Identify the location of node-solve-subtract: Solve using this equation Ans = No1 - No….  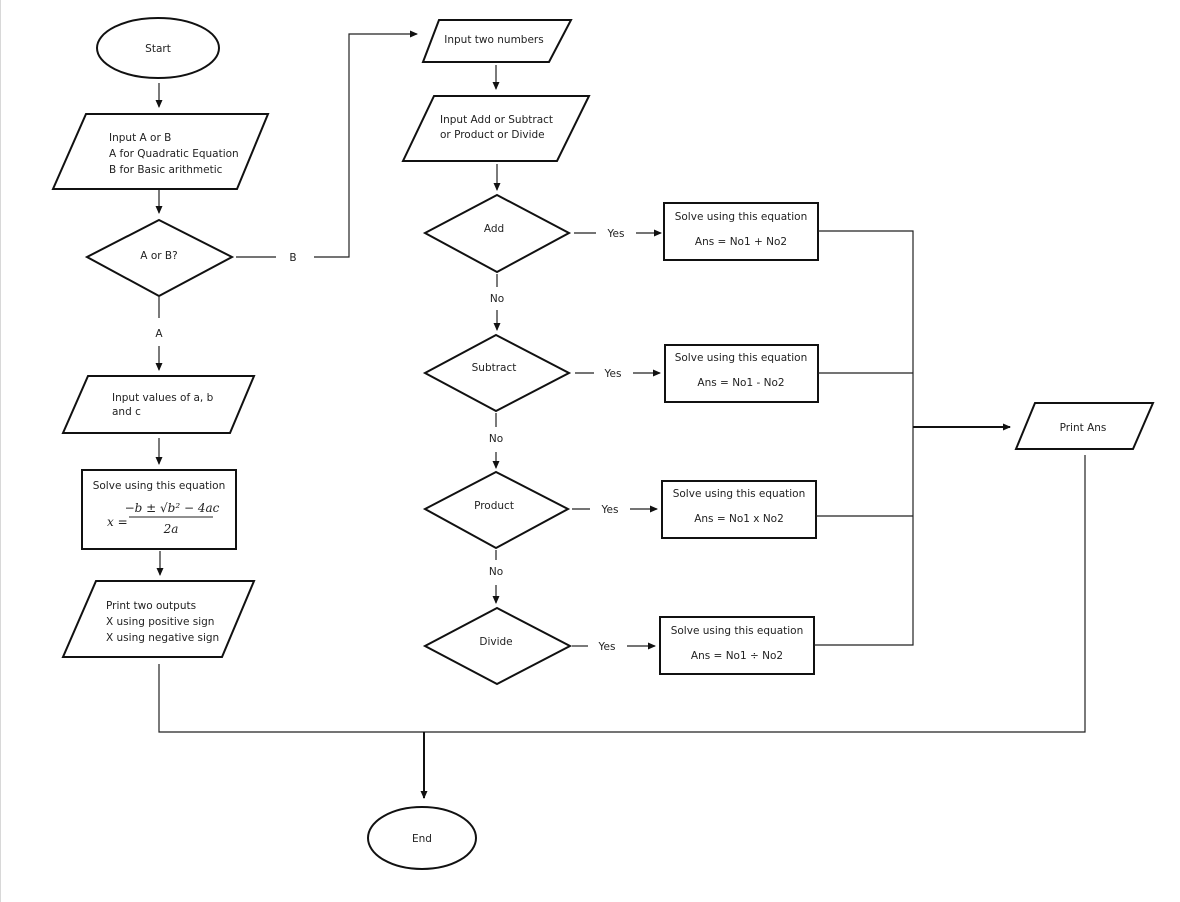
(741, 373).